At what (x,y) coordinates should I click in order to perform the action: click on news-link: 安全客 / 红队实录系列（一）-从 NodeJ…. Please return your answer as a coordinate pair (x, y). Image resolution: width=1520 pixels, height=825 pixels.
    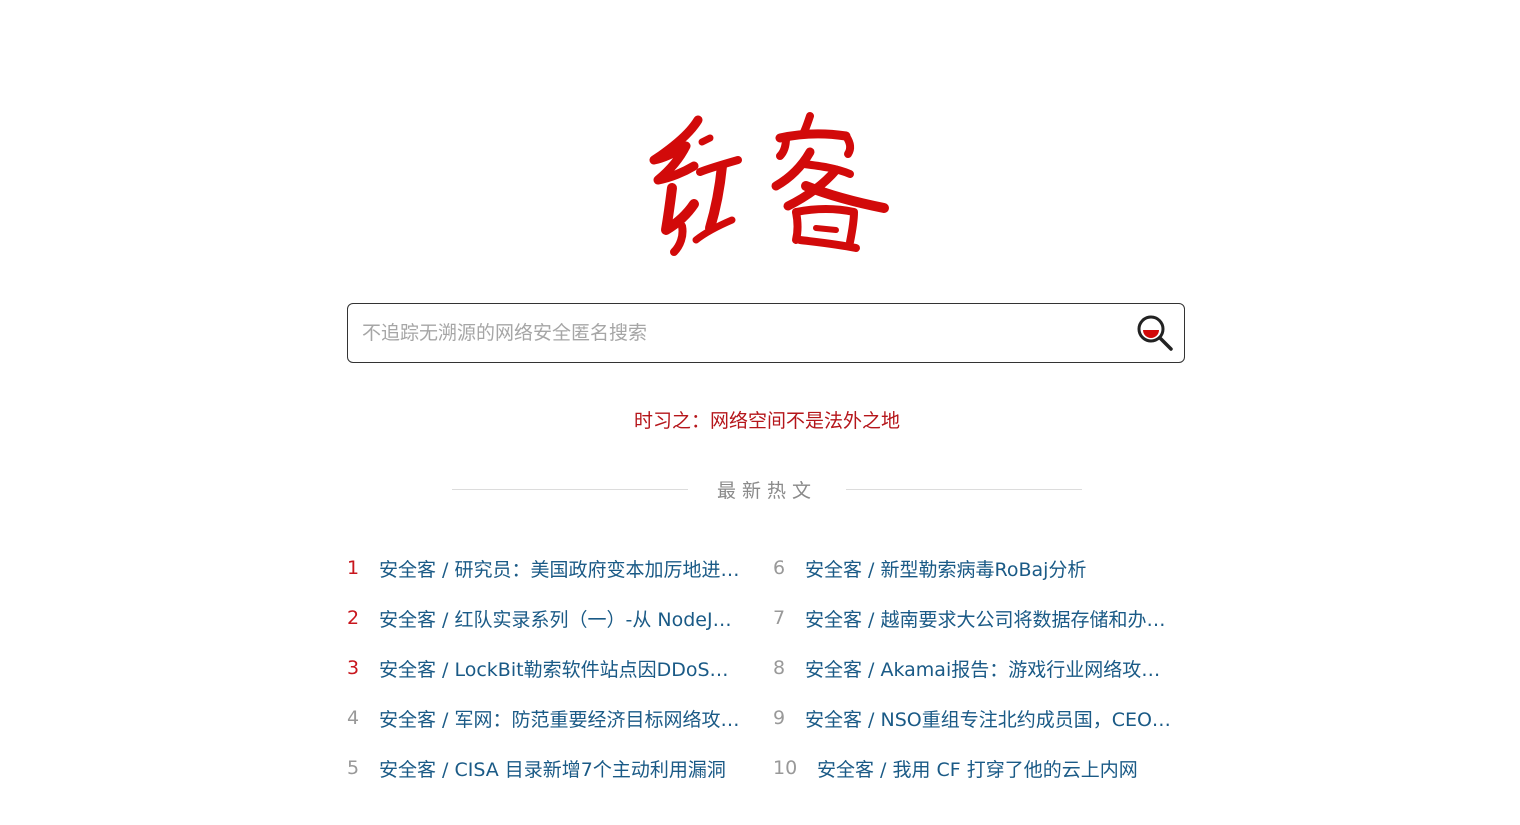
    Looking at the image, I should click on (555, 618).